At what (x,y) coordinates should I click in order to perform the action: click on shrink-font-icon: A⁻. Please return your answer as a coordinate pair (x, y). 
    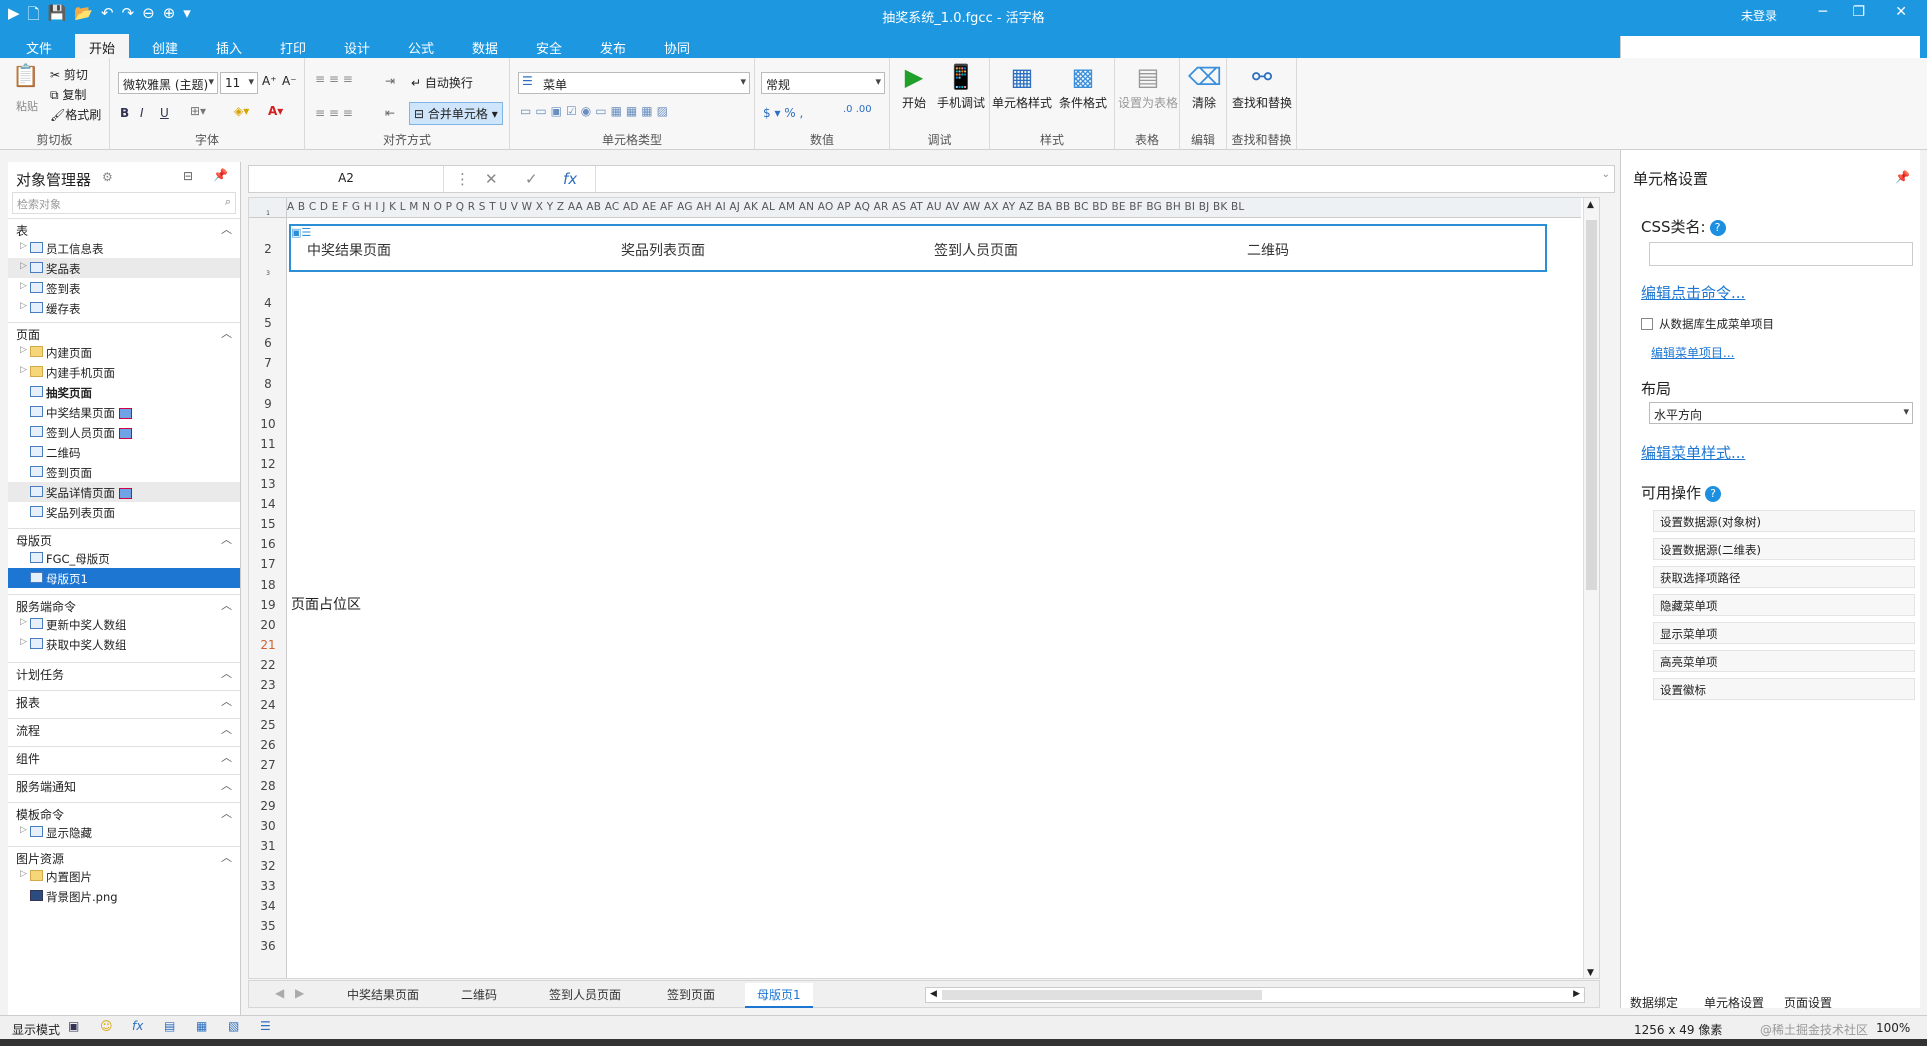
    Looking at the image, I should click on (289, 81).